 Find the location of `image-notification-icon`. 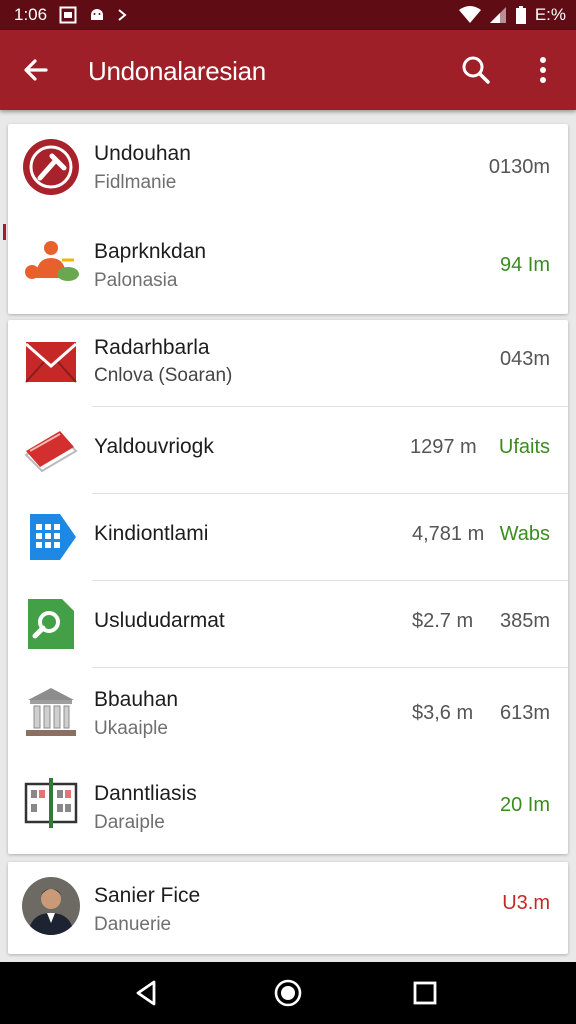

image-notification-icon is located at coordinates (68, 15).